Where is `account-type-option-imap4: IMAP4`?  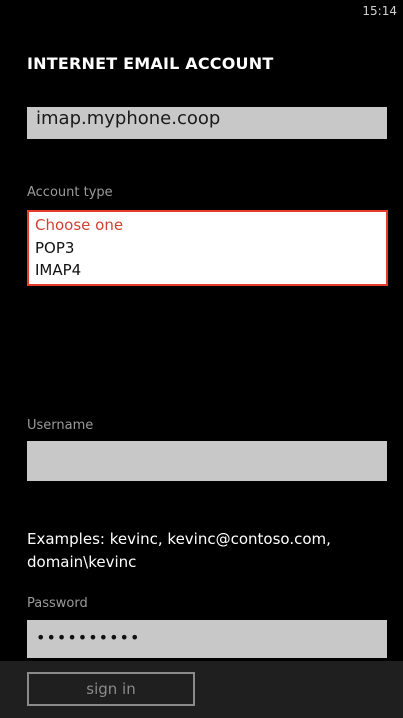 account-type-option-imap4: IMAP4 is located at coordinates (207, 270).